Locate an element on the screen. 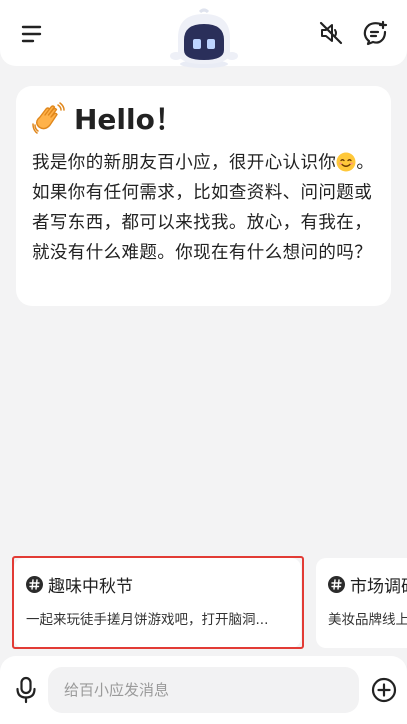  suggestion-header: 市场调研 is located at coordinates (367, 584).